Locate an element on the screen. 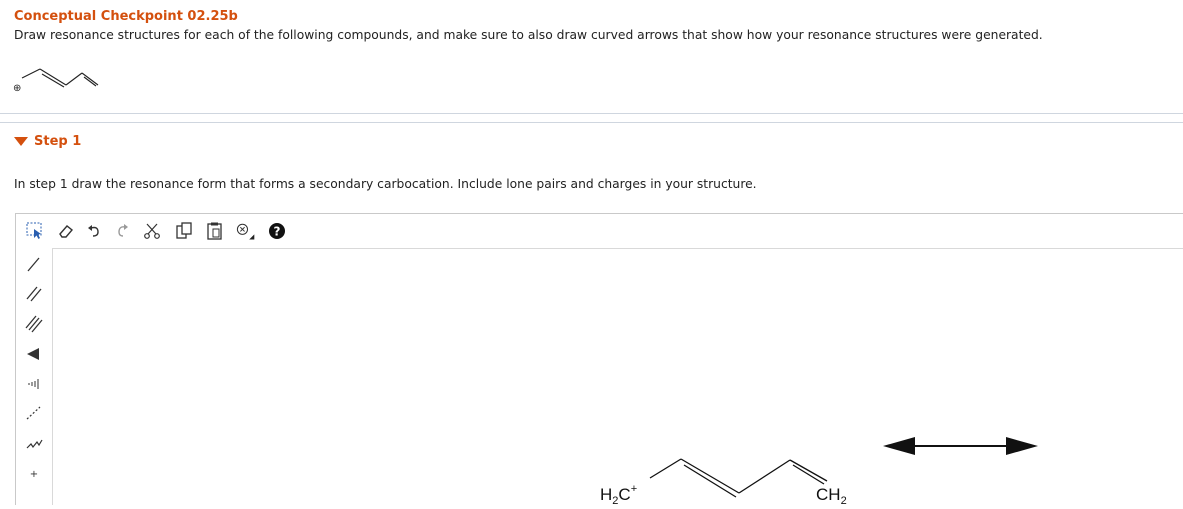 The height and width of the screenshot is (509, 1183). help-icon: ? is located at coordinates (277, 231).